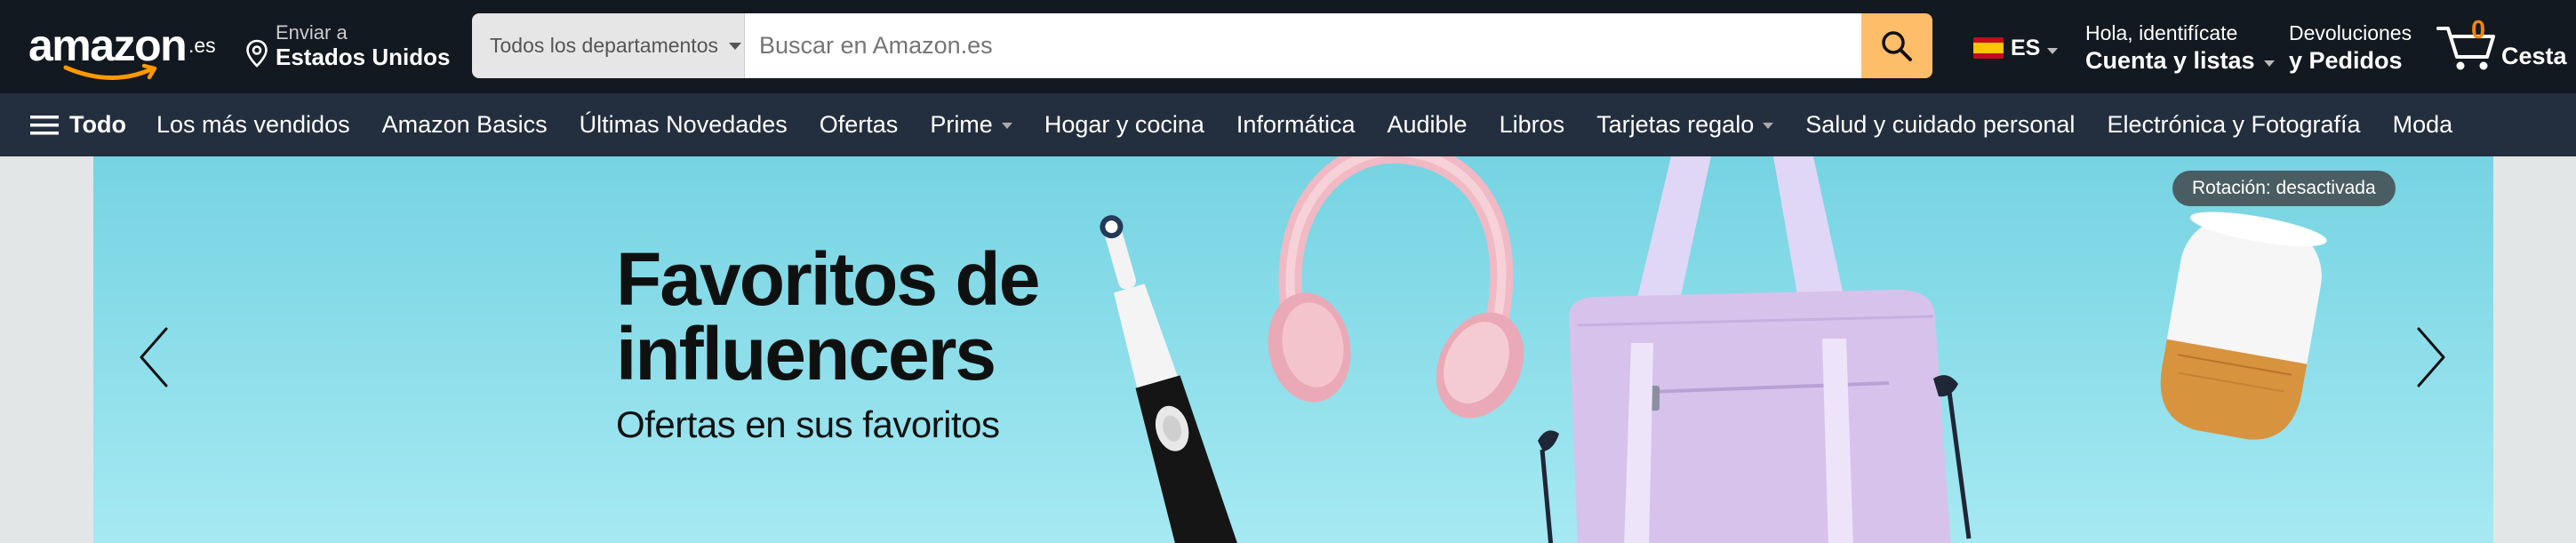  What do you see at coordinates (1169, 379) in the screenshot?
I see `toothbrush-image` at bounding box center [1169, 379].